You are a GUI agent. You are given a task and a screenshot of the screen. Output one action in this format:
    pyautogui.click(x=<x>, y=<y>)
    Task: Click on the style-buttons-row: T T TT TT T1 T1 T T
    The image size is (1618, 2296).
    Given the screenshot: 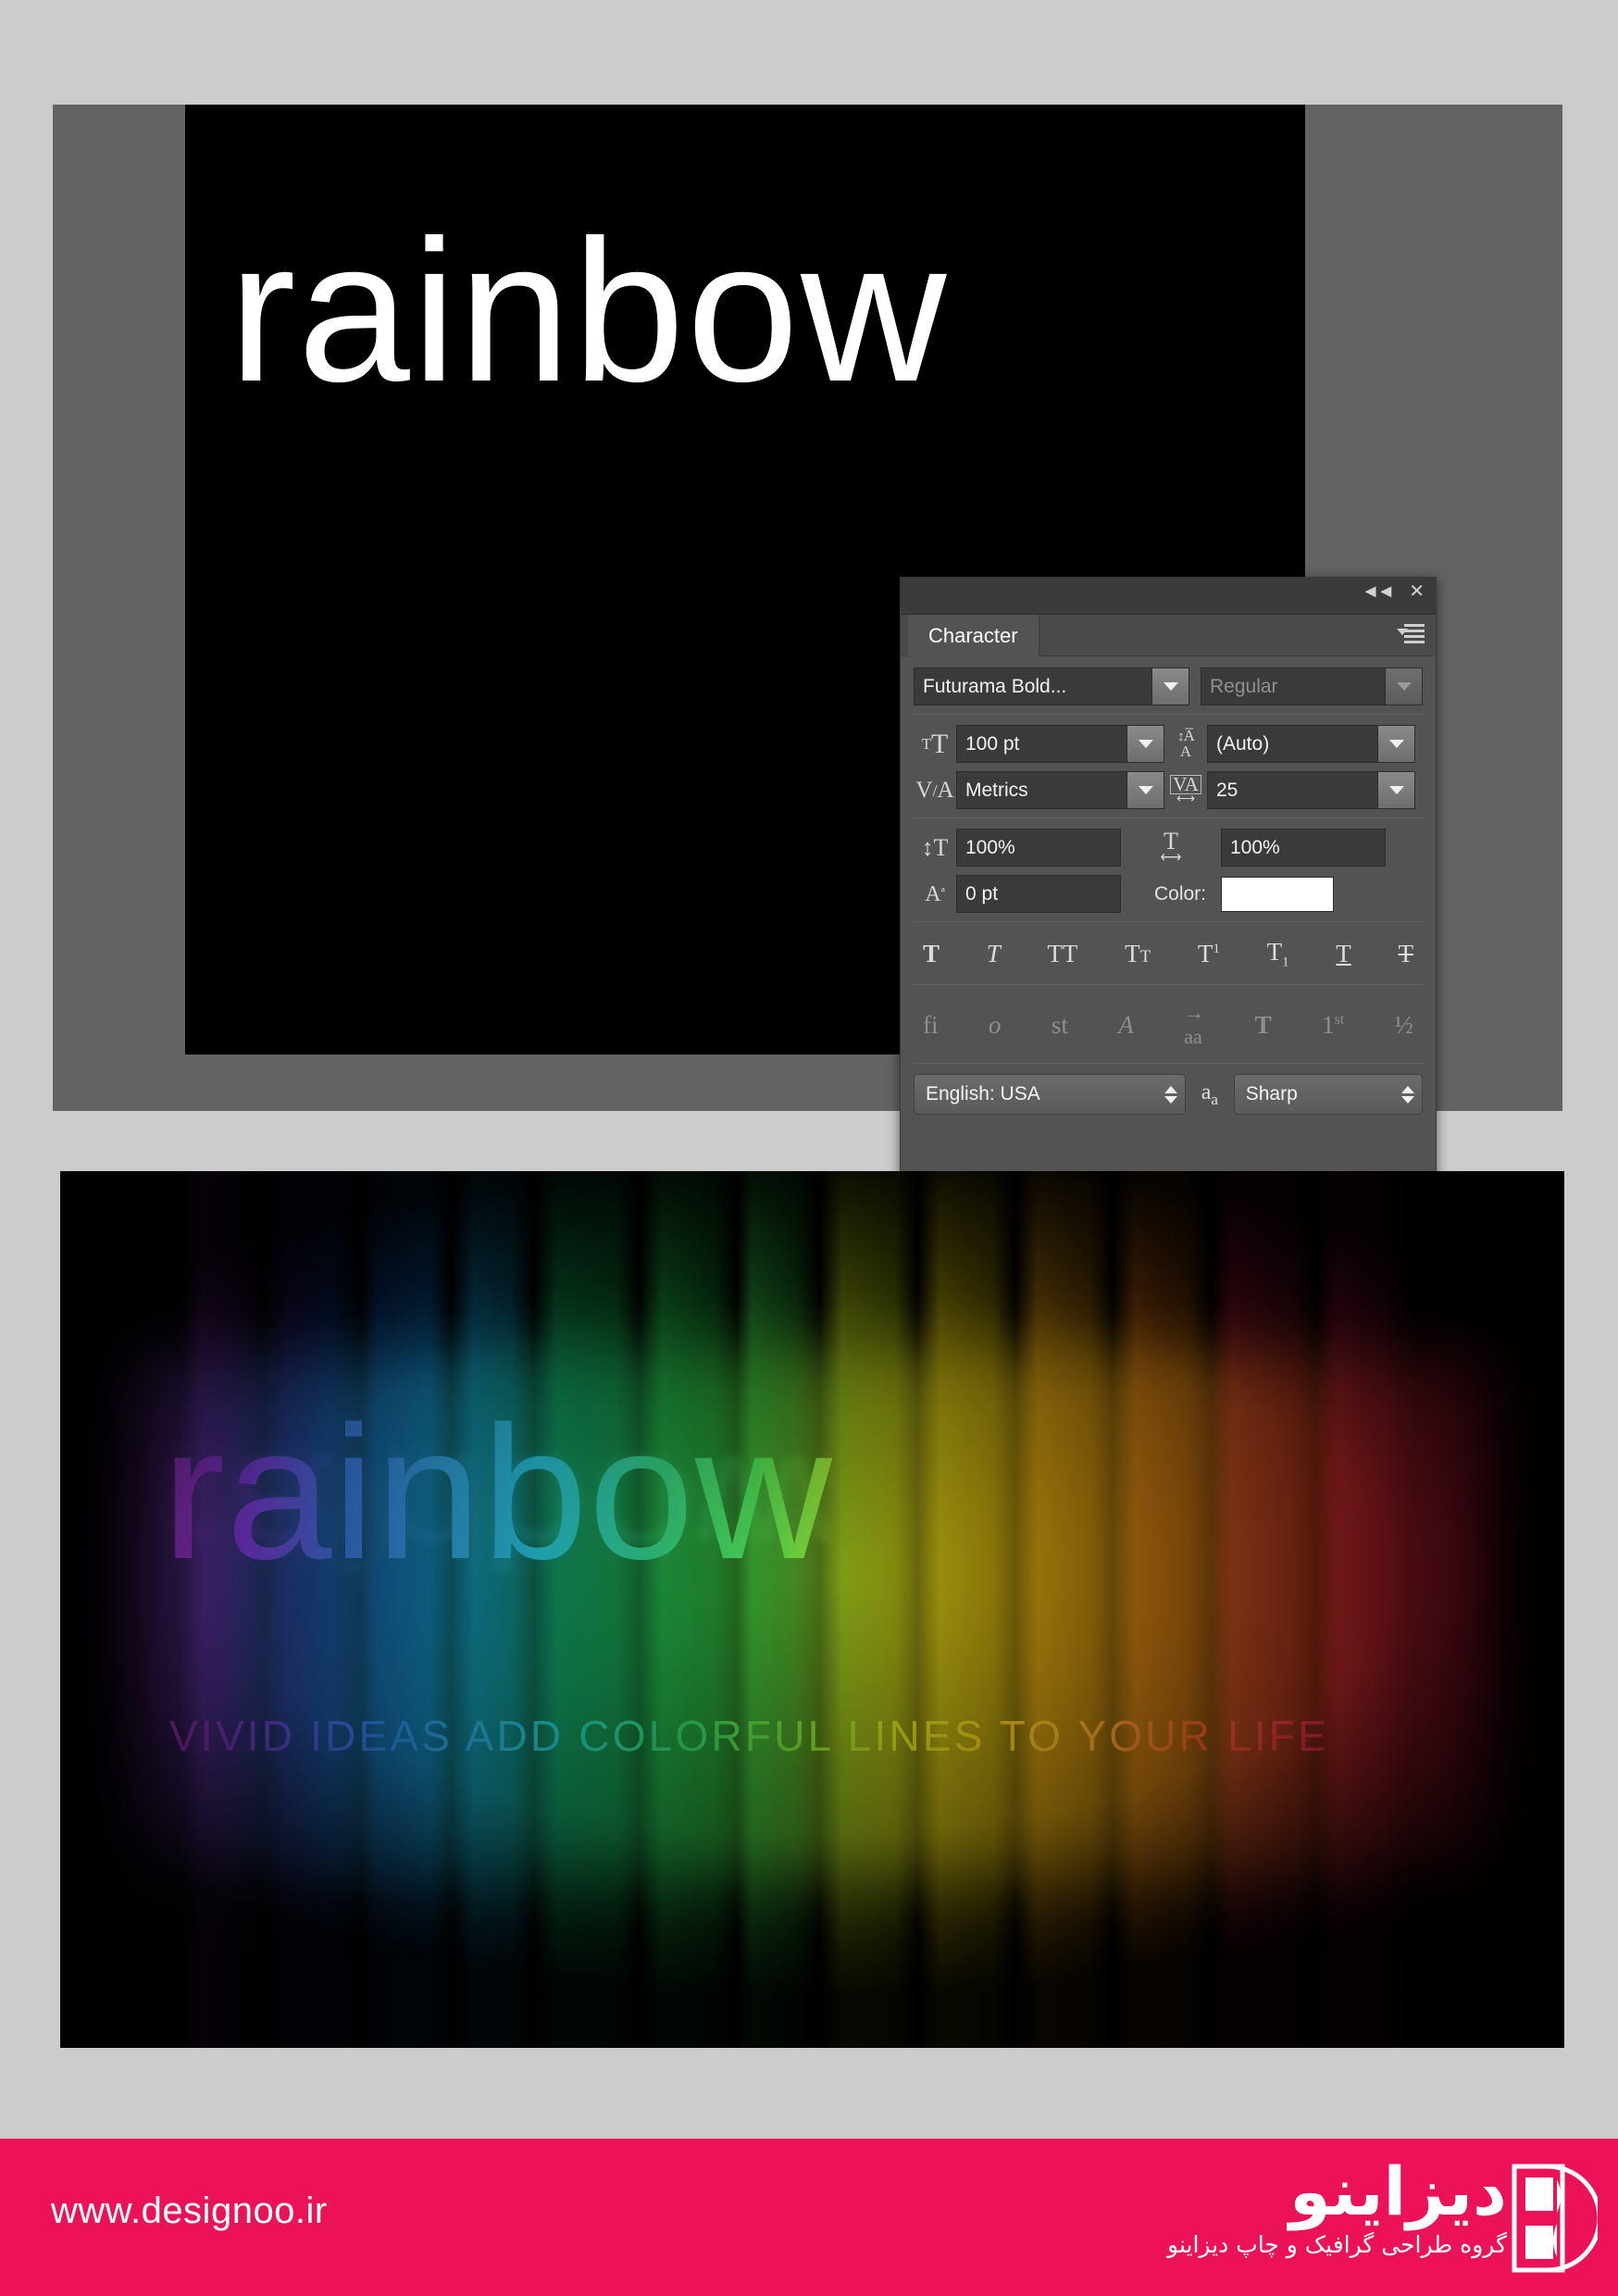 What is the action you would take?
    pyautogui.click(x=1168, y=954)
    